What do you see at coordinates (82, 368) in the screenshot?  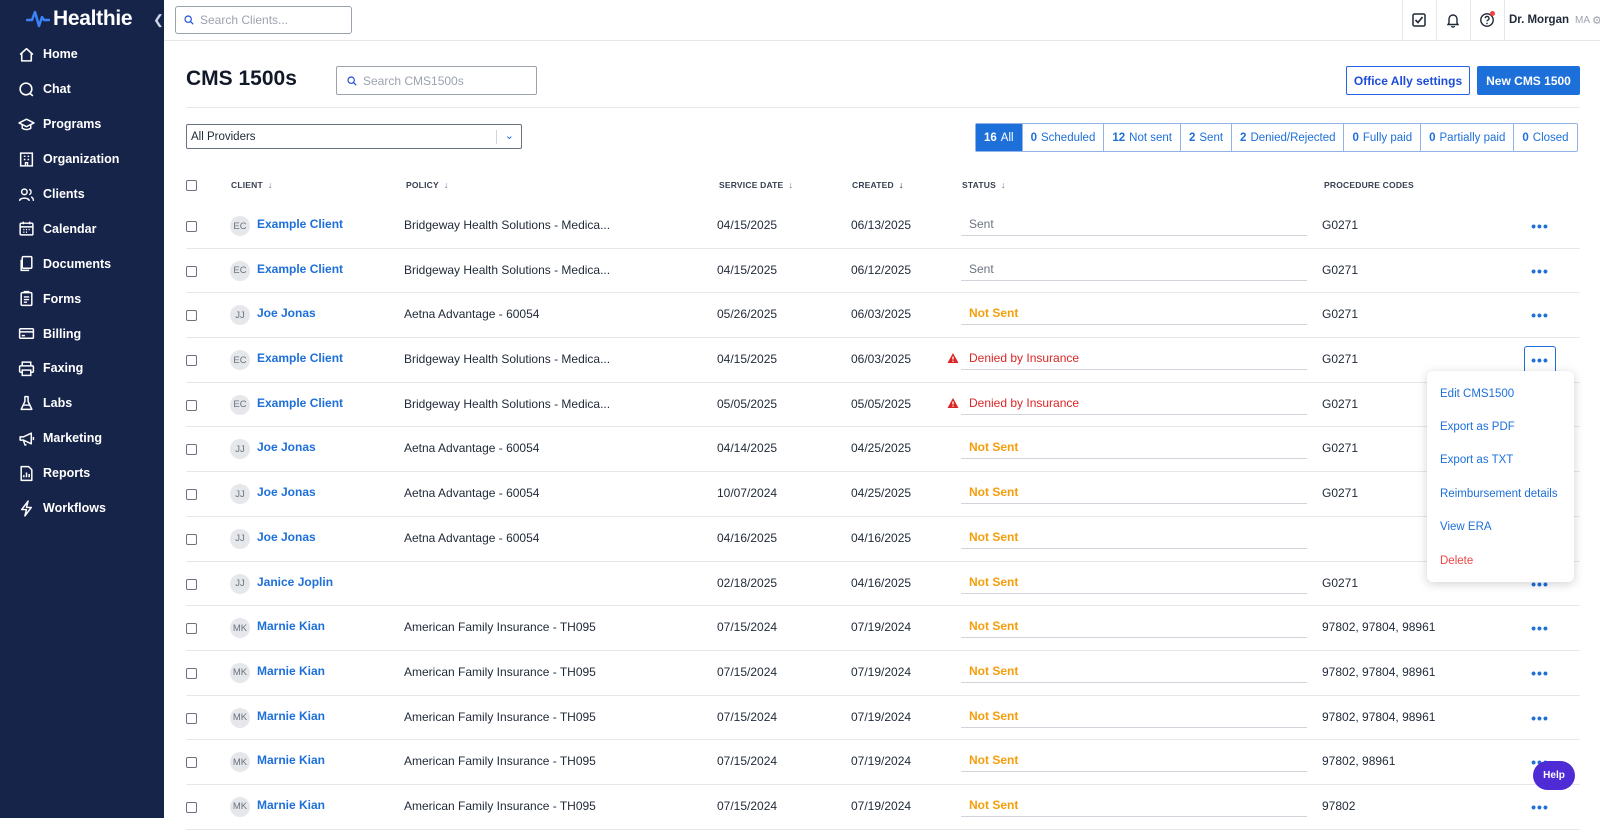 I see `sidebar-item-faxing: Faxing` at bounding box center [82, 368].